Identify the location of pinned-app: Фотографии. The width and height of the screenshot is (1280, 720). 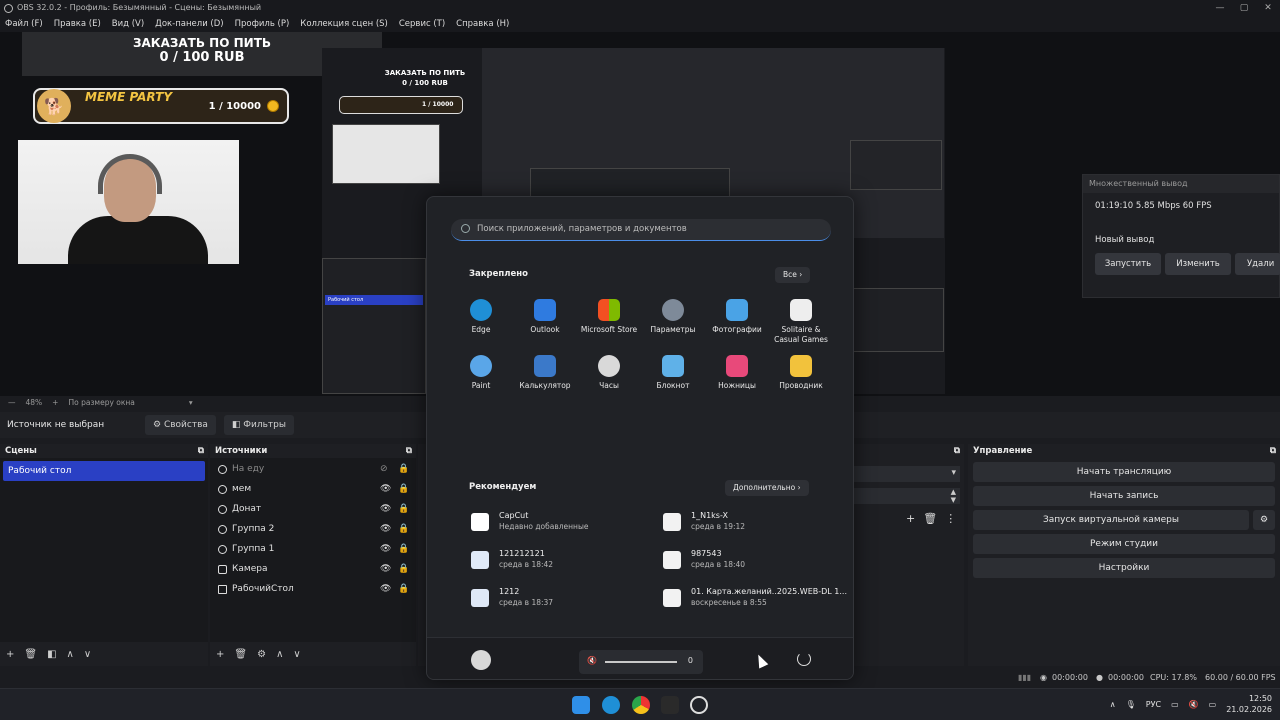
(737, 317).